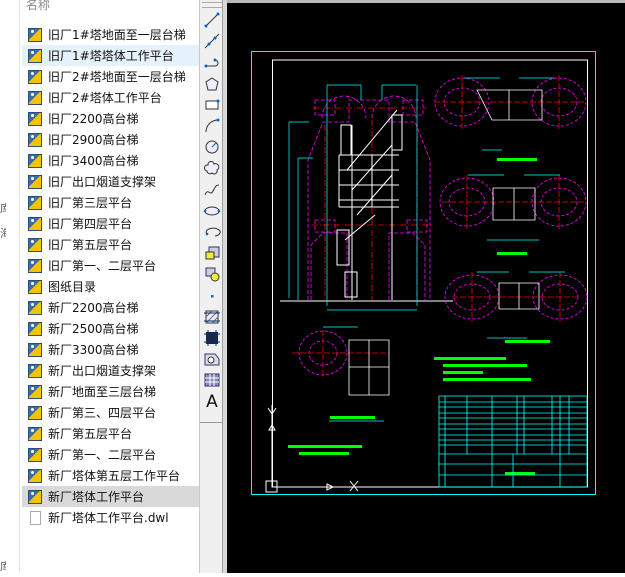  Describe the element at coordinates (212, 253) in the screenshot. I see `insert-block-icon` at that location.